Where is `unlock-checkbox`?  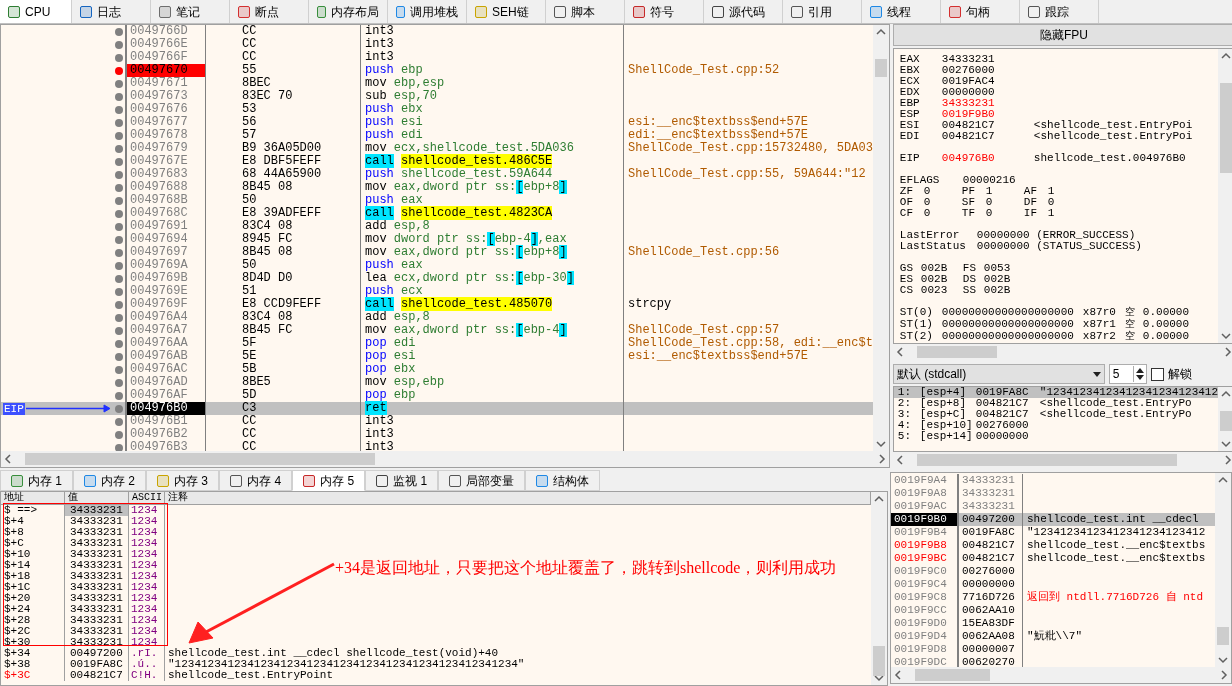
unlock-checkbox is located at coordinates (1157, 374).